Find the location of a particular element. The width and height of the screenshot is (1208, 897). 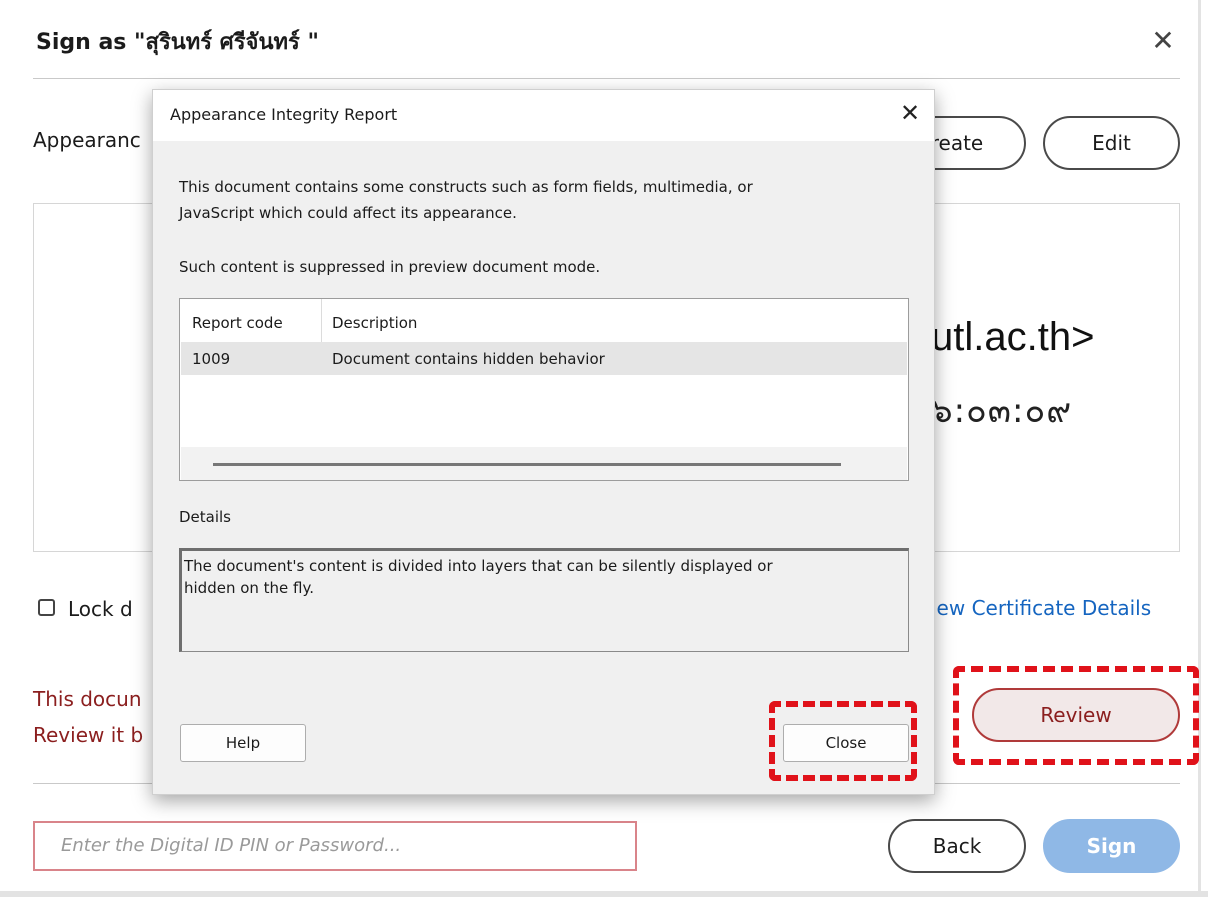

title-divider is located at coordinates (606, 78).